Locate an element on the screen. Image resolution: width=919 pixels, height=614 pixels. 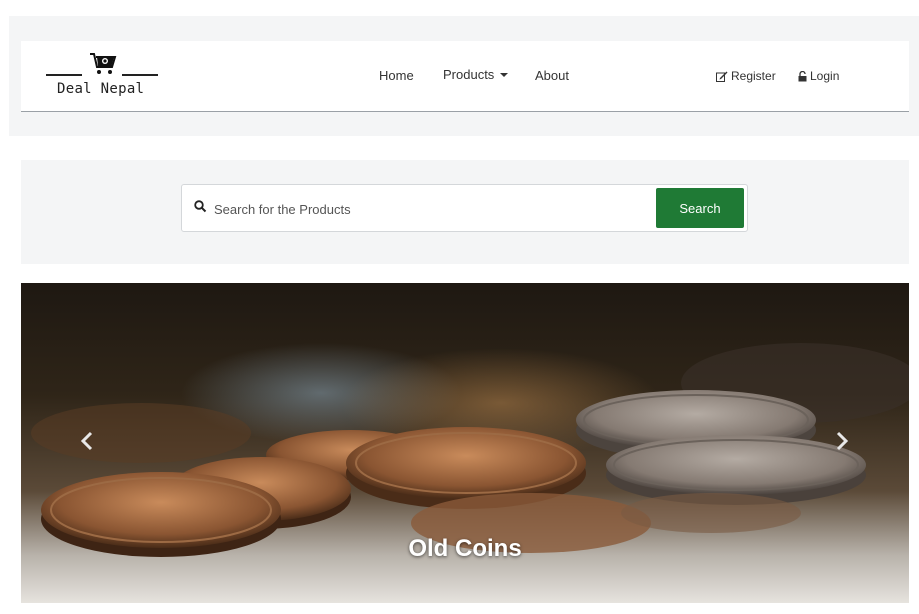
nav-products-dropdown: Products is located at coordinates (476, 74).